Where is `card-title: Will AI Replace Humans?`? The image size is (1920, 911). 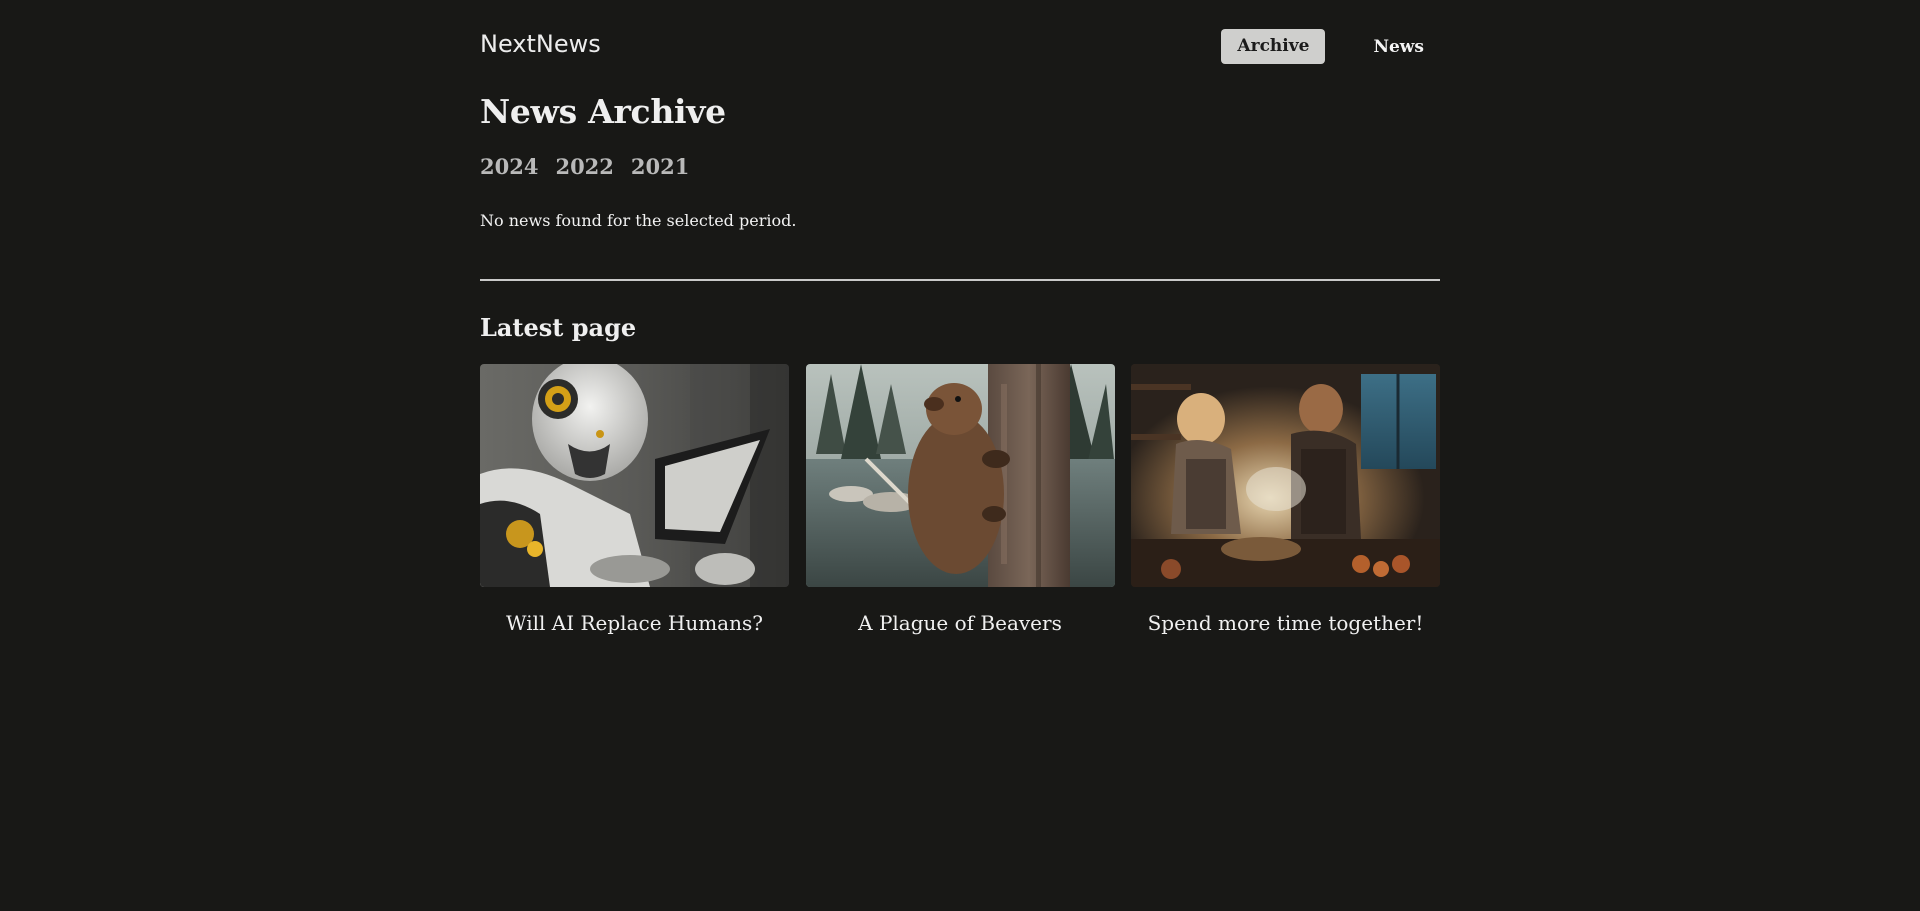 card-title: Will AI Replace Humans? is located at coordinates (634, 623).